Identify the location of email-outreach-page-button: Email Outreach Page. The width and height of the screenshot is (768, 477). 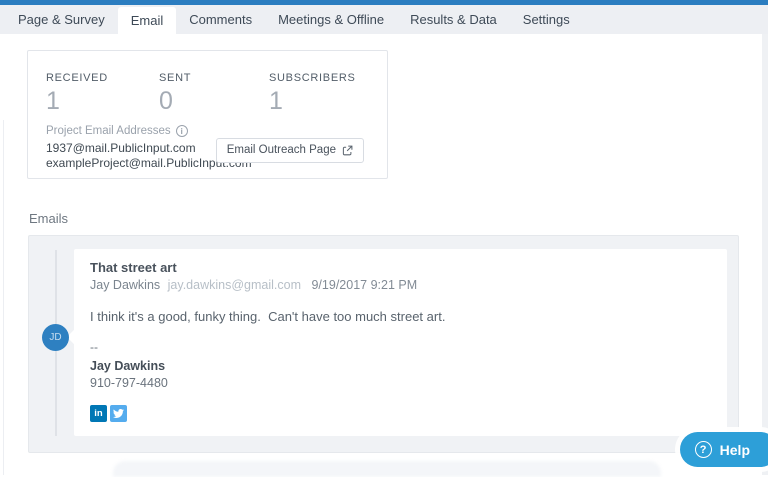
(289, 150).